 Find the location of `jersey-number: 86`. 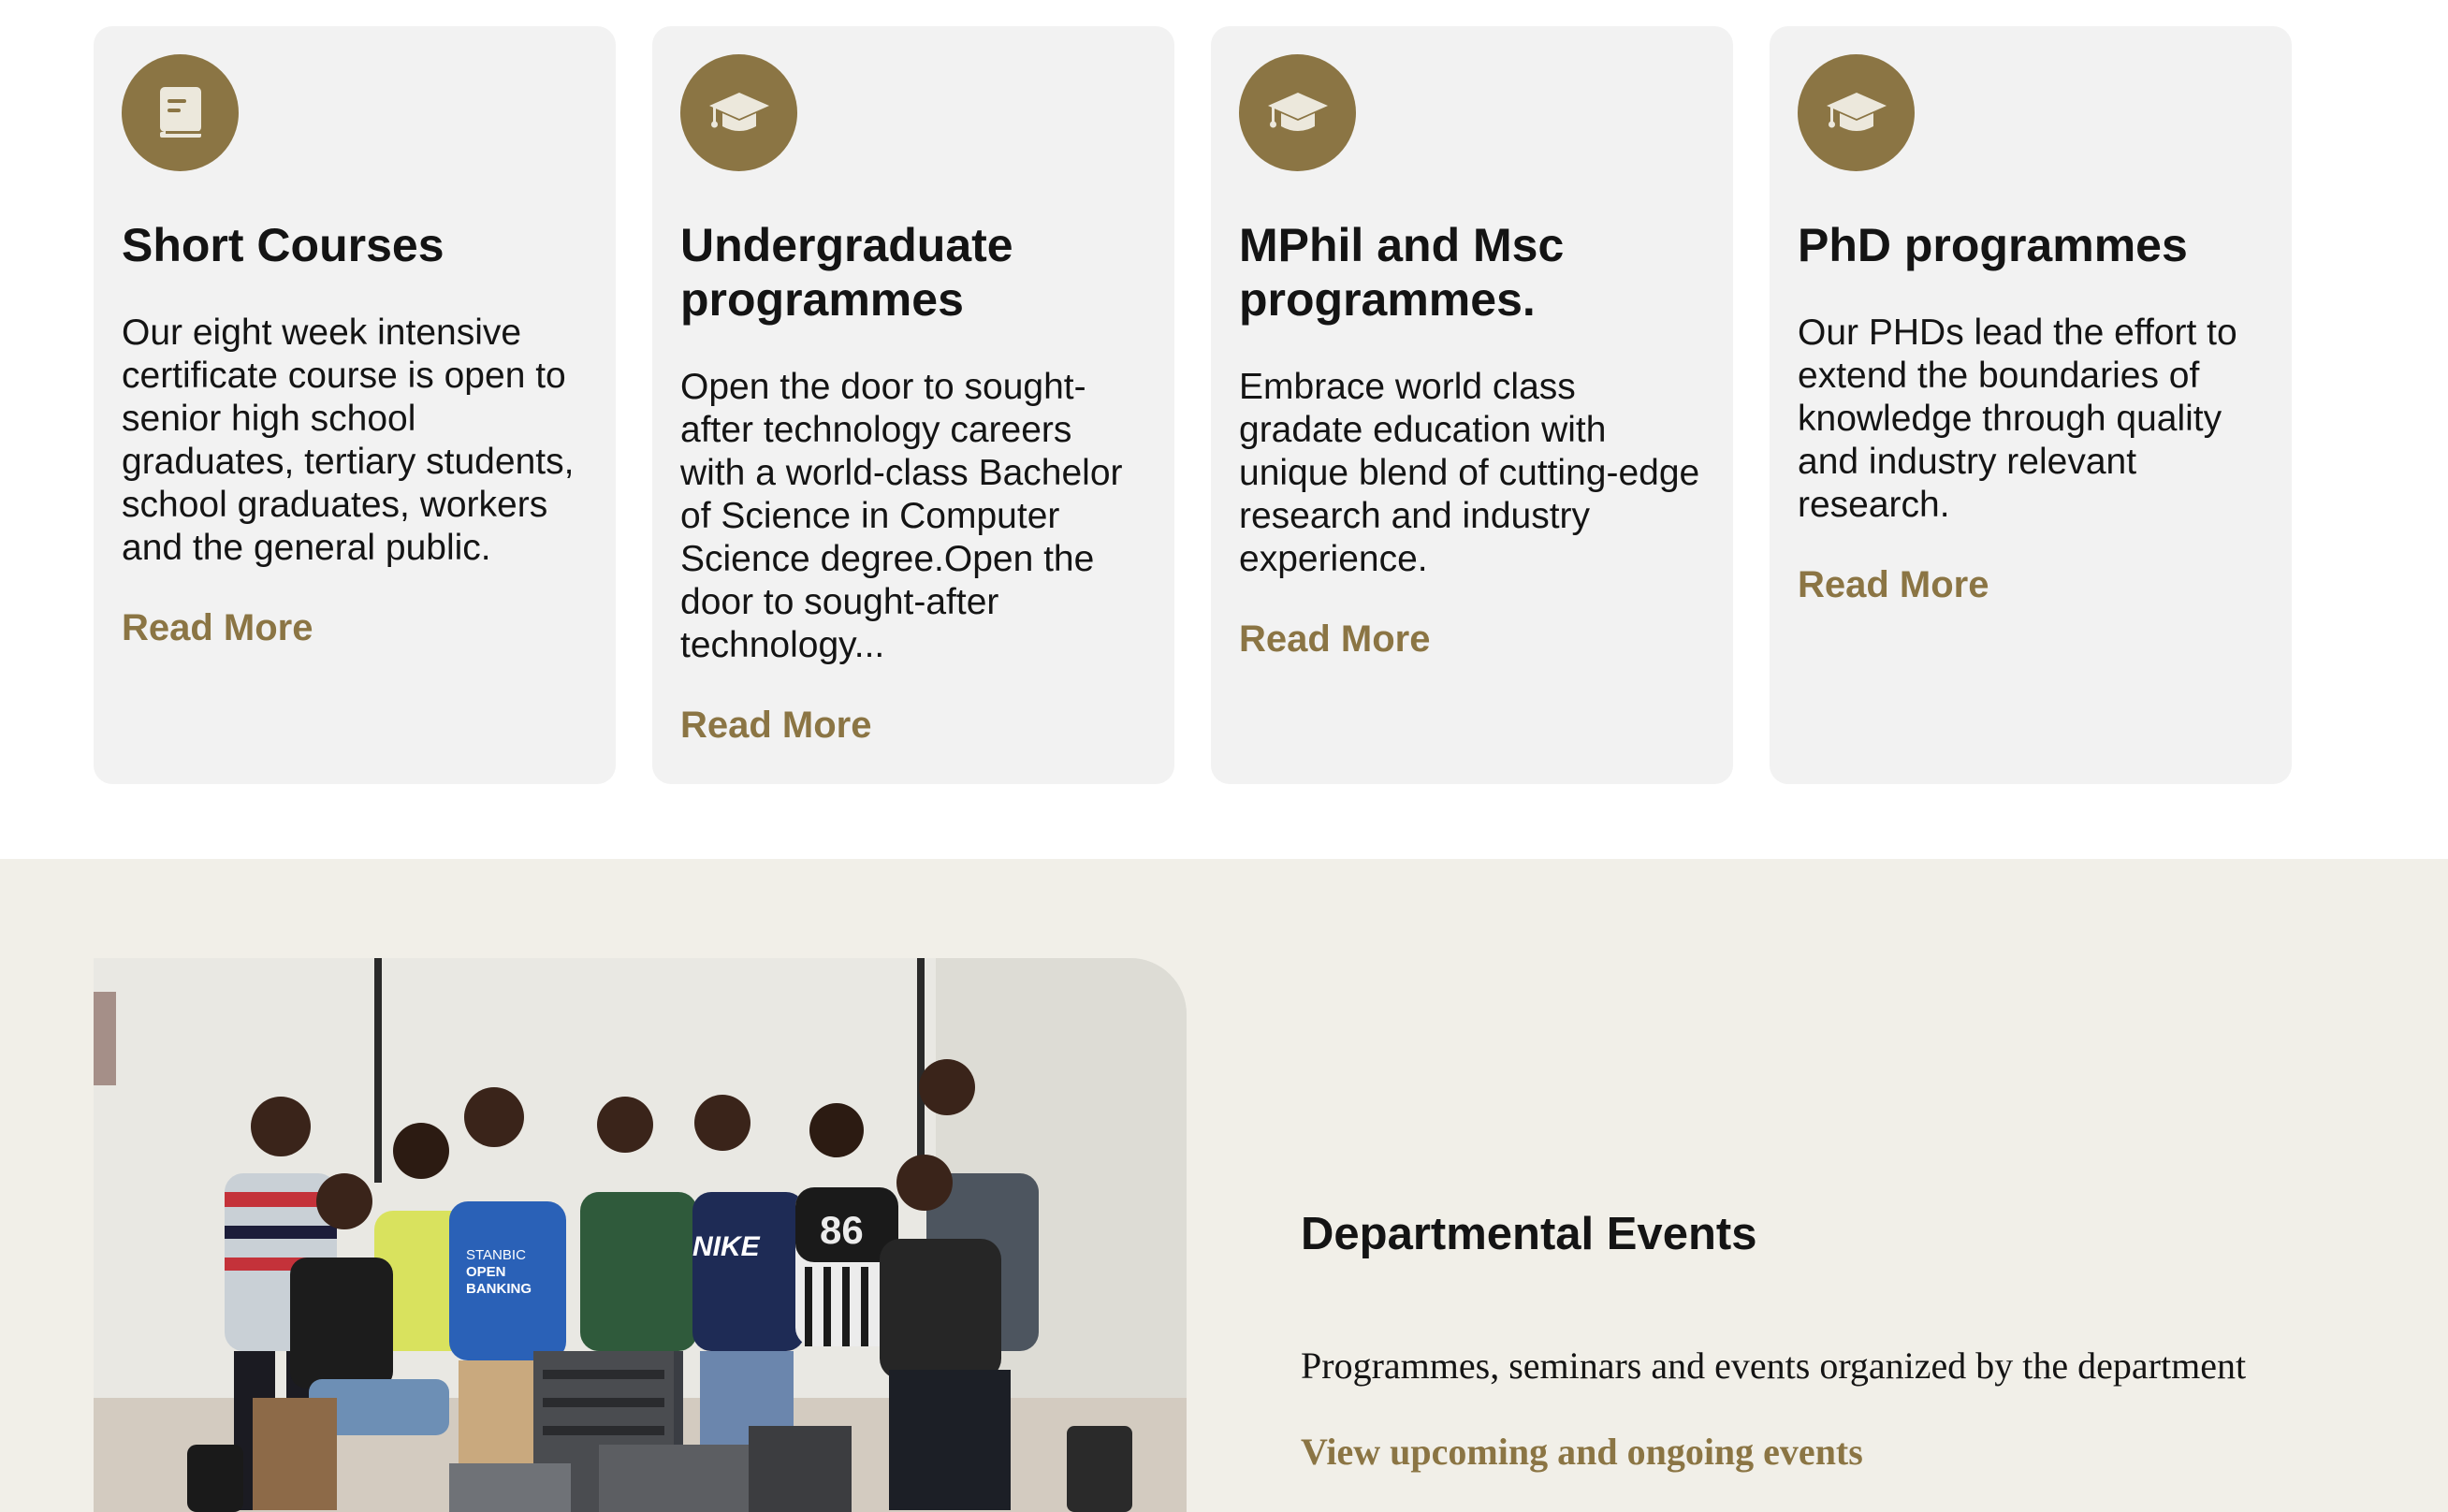

jersey-number: 86 is located at coordinates (842, 1230).